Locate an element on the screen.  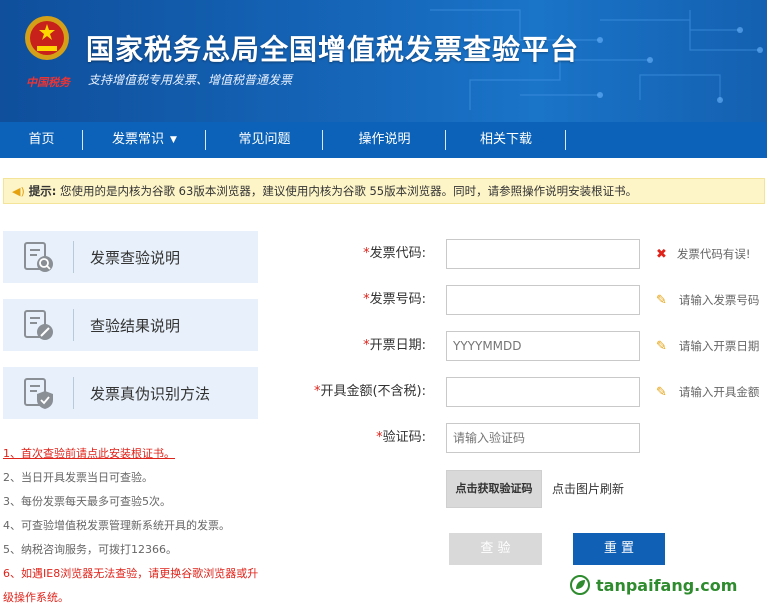
list-item: 1、首次查验前请点此安装根证书。 is located at coordinates (148, 454).